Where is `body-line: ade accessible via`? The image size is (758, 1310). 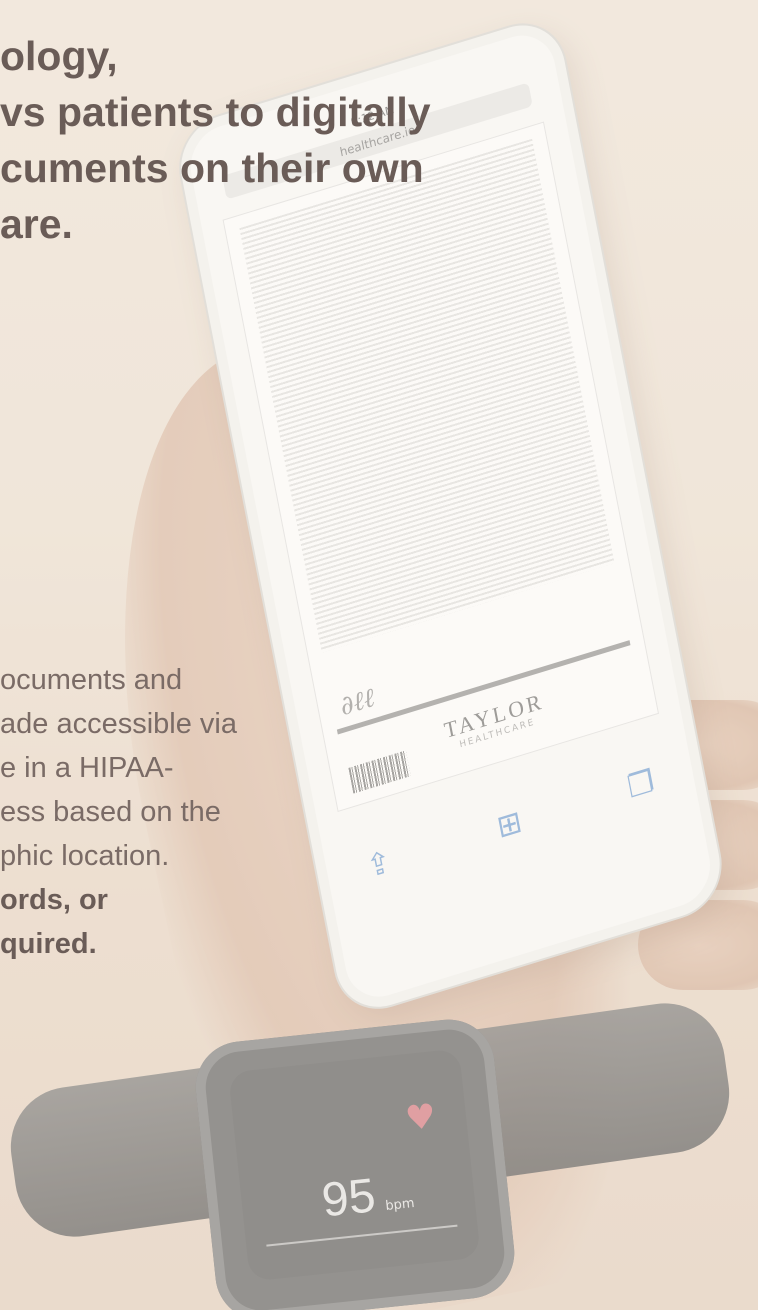 body-line: ade accessible via is located at coordinates (118, 724).